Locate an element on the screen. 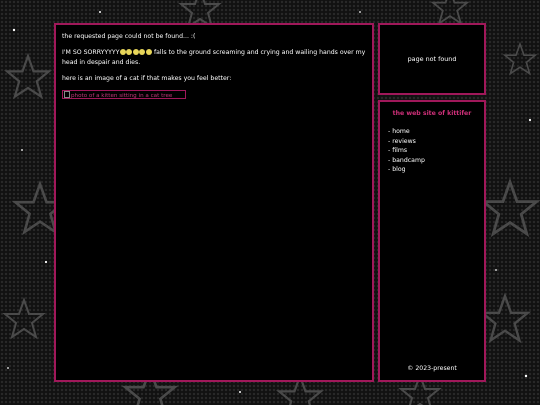  copyright-footer: © 2023-present is located at coordinates (432, 368).